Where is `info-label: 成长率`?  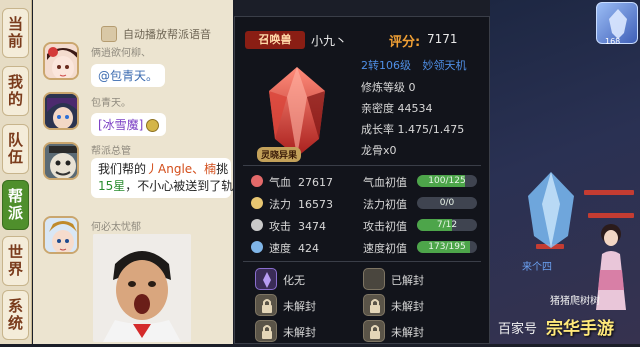
info-label: 成长率 is located at coordinates (377, 129).